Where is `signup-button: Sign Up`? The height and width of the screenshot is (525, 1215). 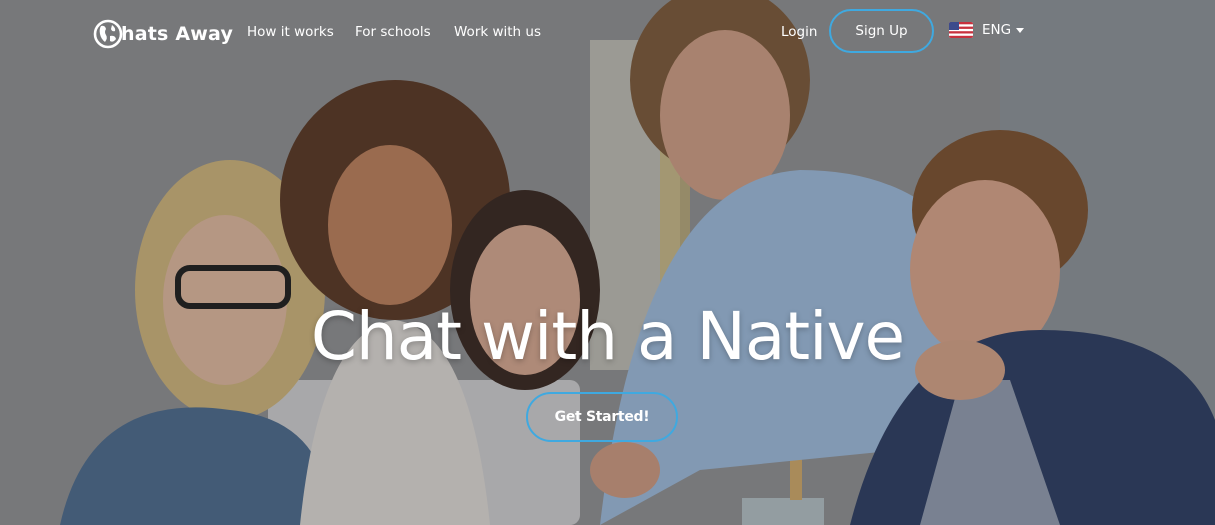 signup-button: Sign Up is located at coordinates (881, 31).